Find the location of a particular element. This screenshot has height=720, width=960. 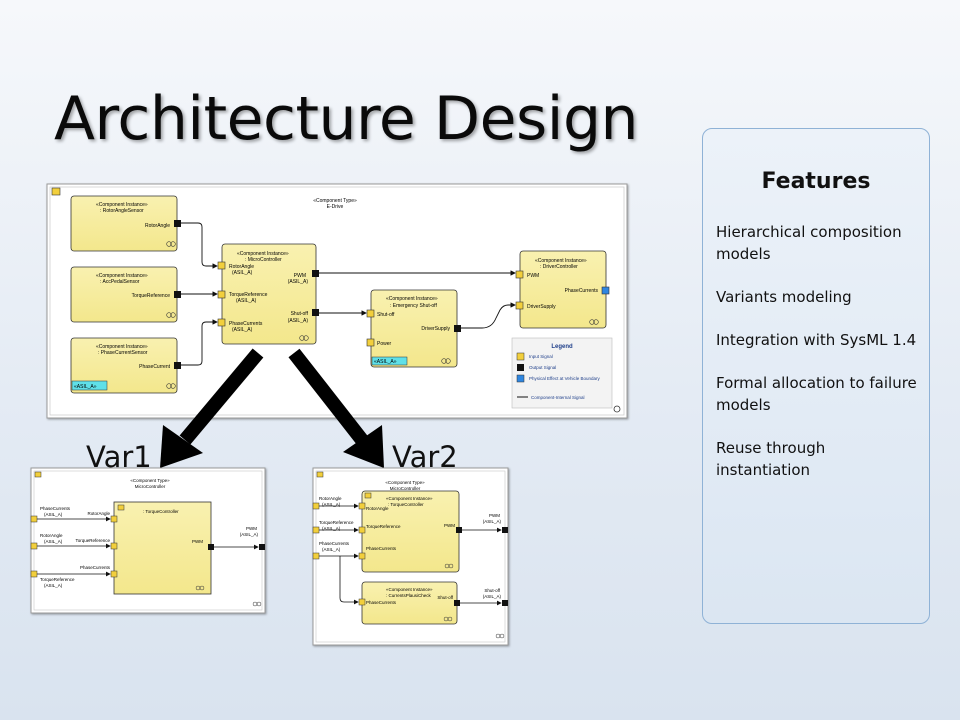

sensor3-port-label: PhaseCurrent is located at coordinates (154, 367).